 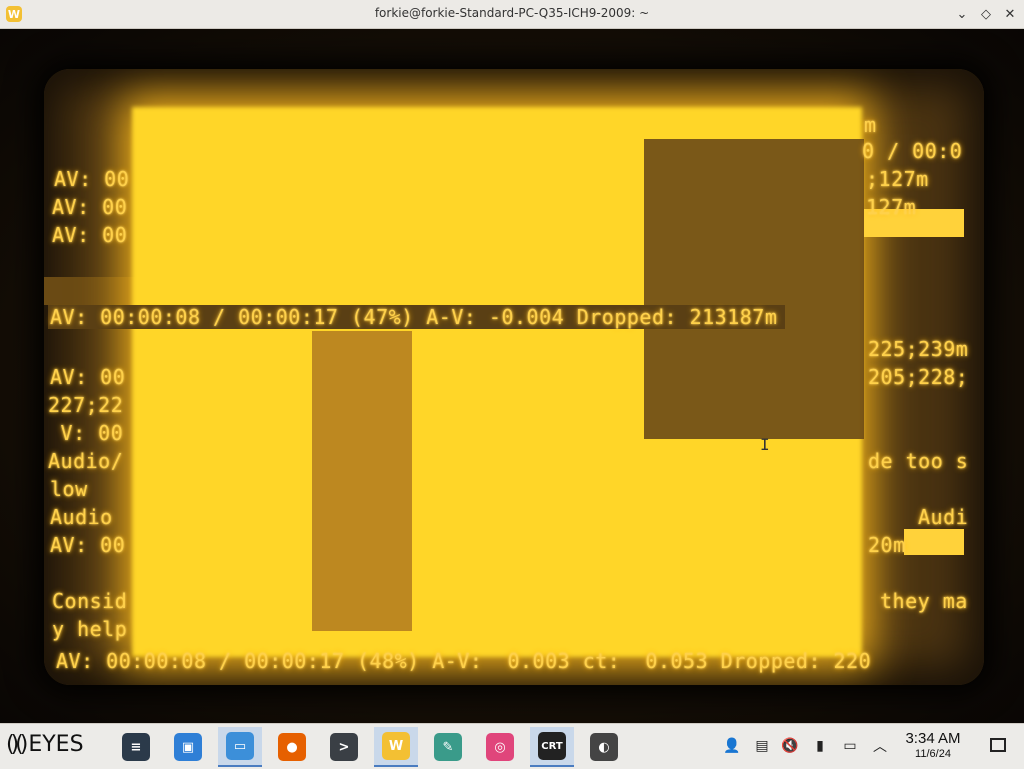 I want to click on taskbar-settings-app-button: ≡, so click(x=136, y=747).